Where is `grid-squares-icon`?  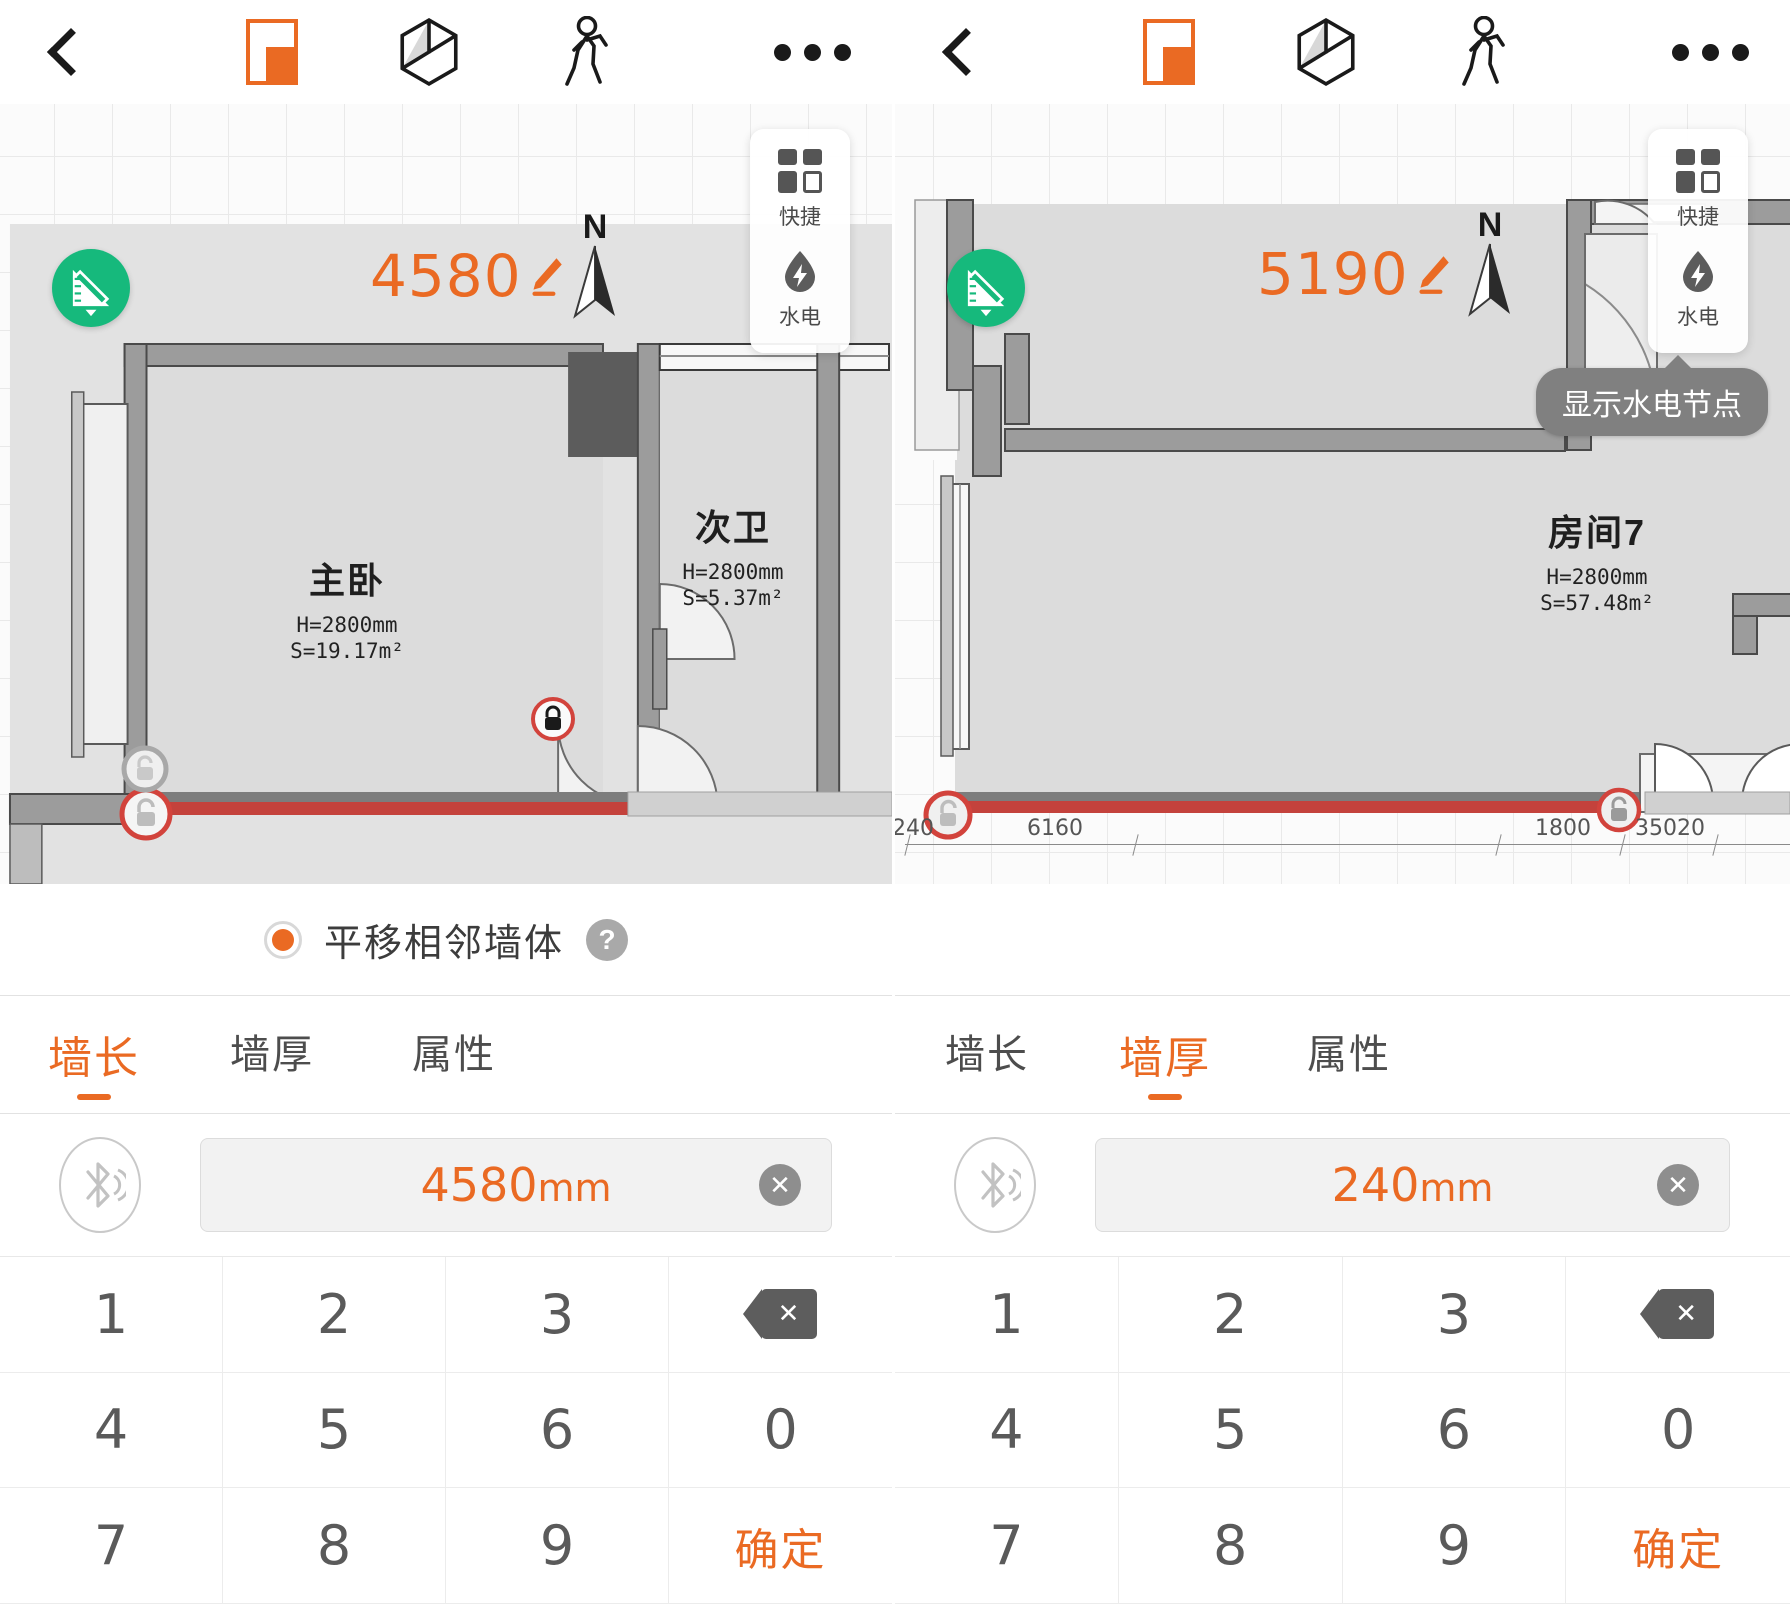
grid-squares-icon is located at coordinates (1698, 171).